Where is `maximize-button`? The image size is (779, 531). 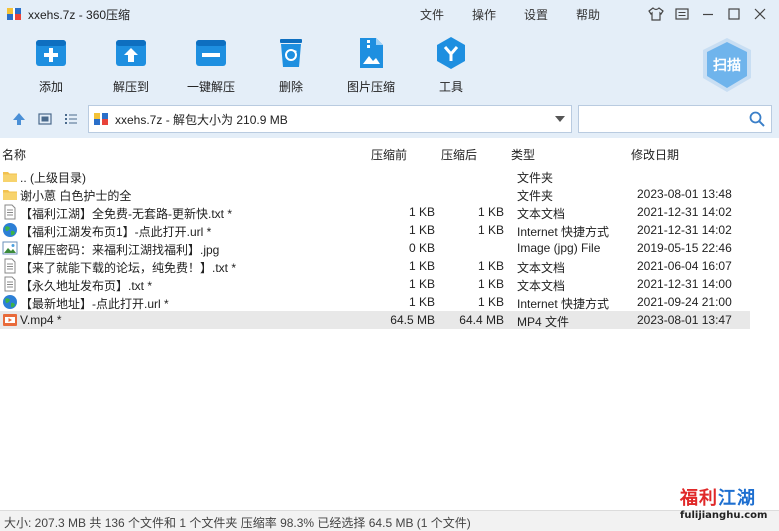
maximize-button is located at coordinates (734, 14).